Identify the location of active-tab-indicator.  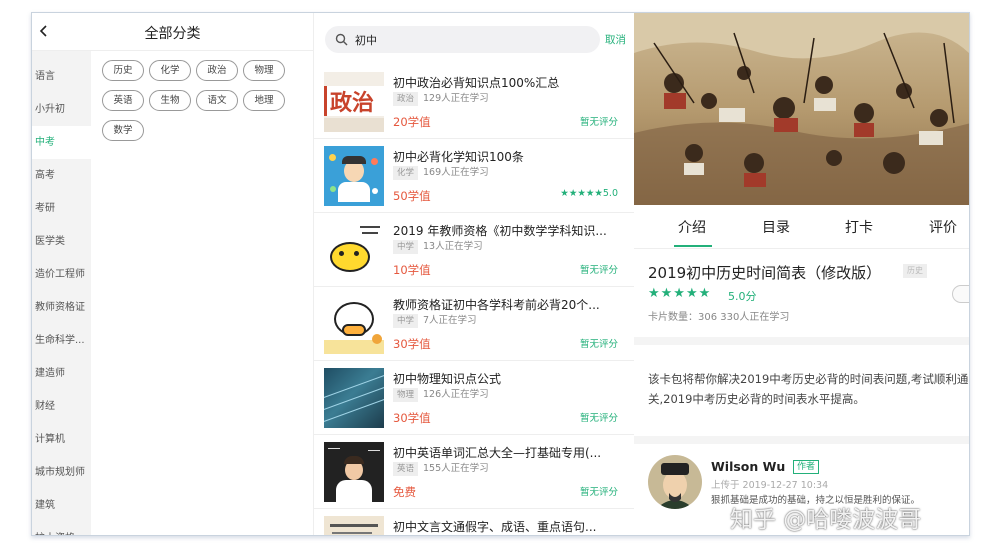
(693, 246).